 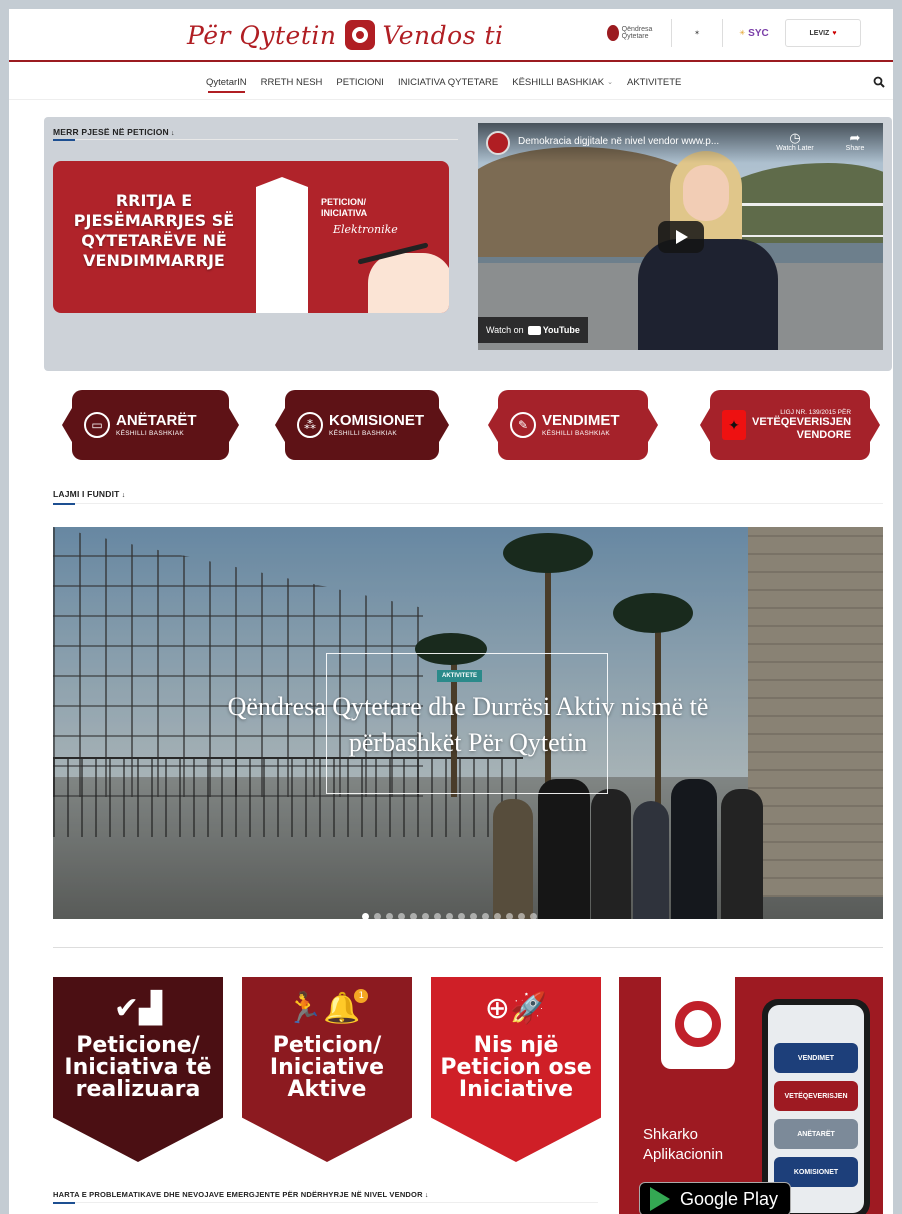 I want to click on start-petition-button: ⊕🚀 Nis një Peticion ose Iniciative, so click(x=516, y=1069).